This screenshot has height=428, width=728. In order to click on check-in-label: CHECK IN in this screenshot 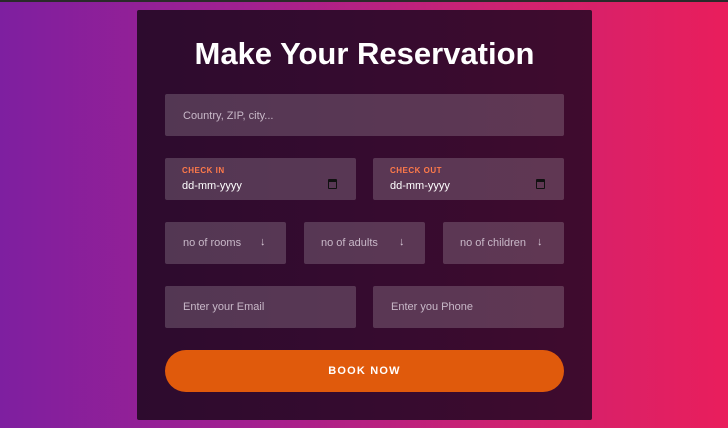, I will do `click(203, 170)`.